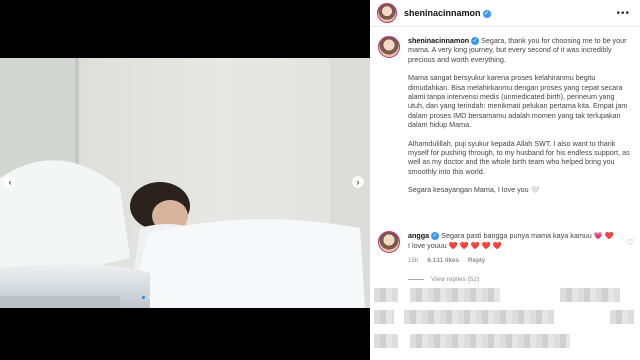 This screenshot has height=360, width=640. I want to click on comment-username: angga, so click(418, 235).